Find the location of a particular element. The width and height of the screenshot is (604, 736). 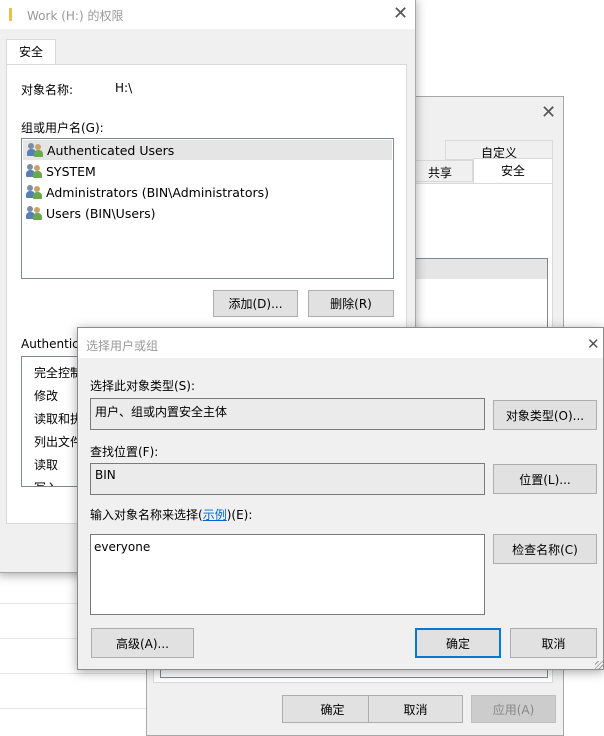

tab-share-label: 共享 is located at coordinates (439, 173).